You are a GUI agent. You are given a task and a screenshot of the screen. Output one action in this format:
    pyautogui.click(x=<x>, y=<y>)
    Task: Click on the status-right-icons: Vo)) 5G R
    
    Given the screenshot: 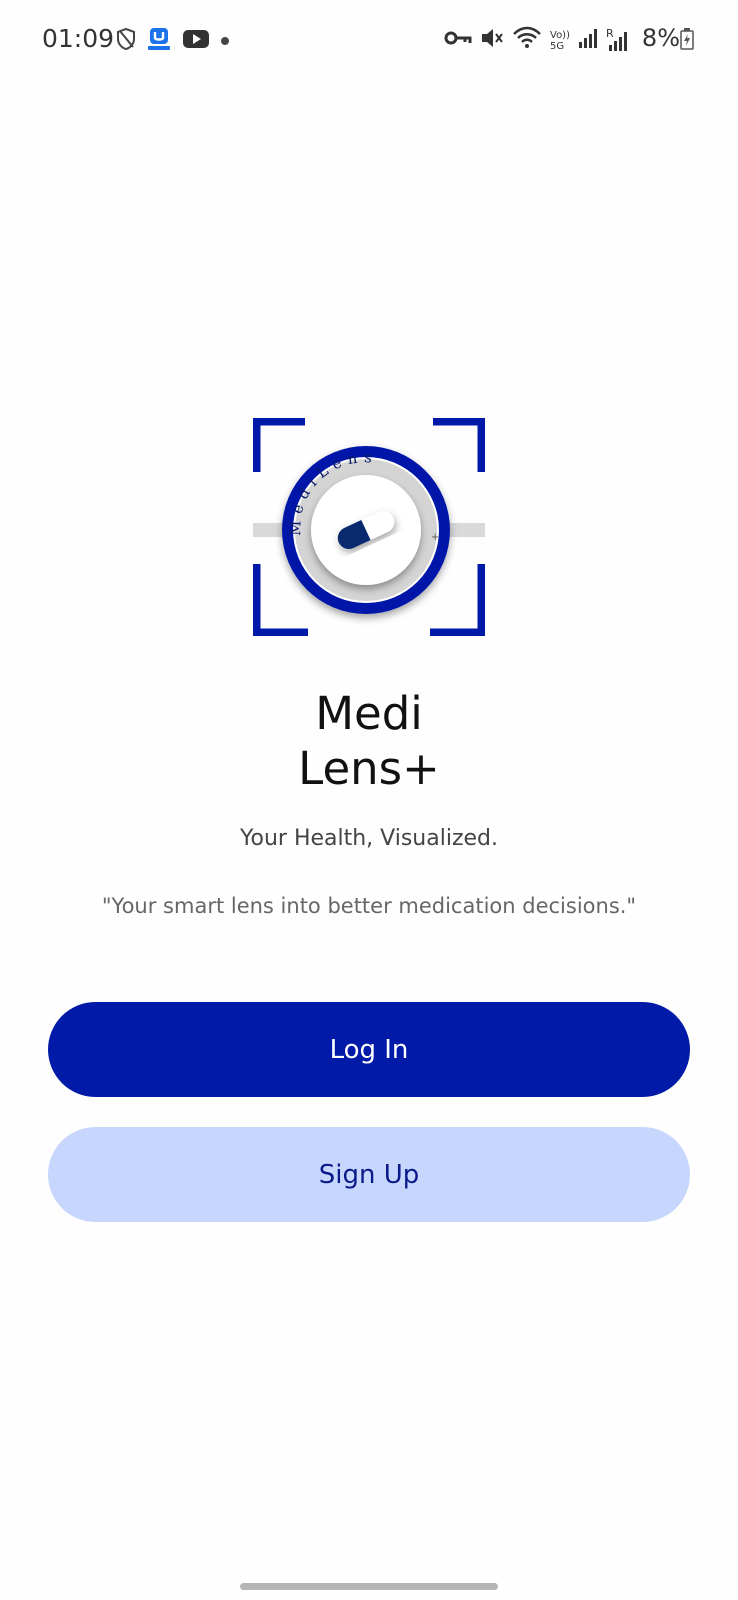 What is the action you would take?
    pyautogui.click(x=536, y=40)
    